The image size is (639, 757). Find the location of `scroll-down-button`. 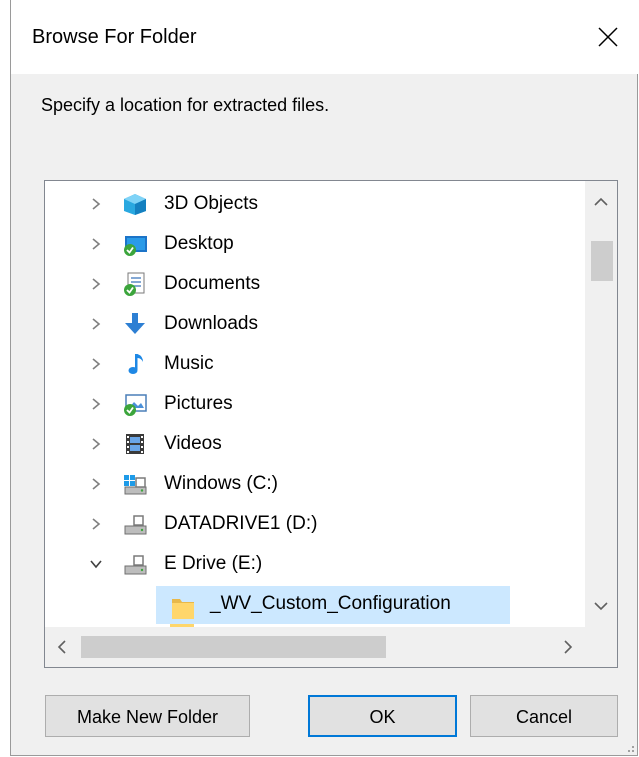

scroll-down-button is located at coordinates (601, 607).